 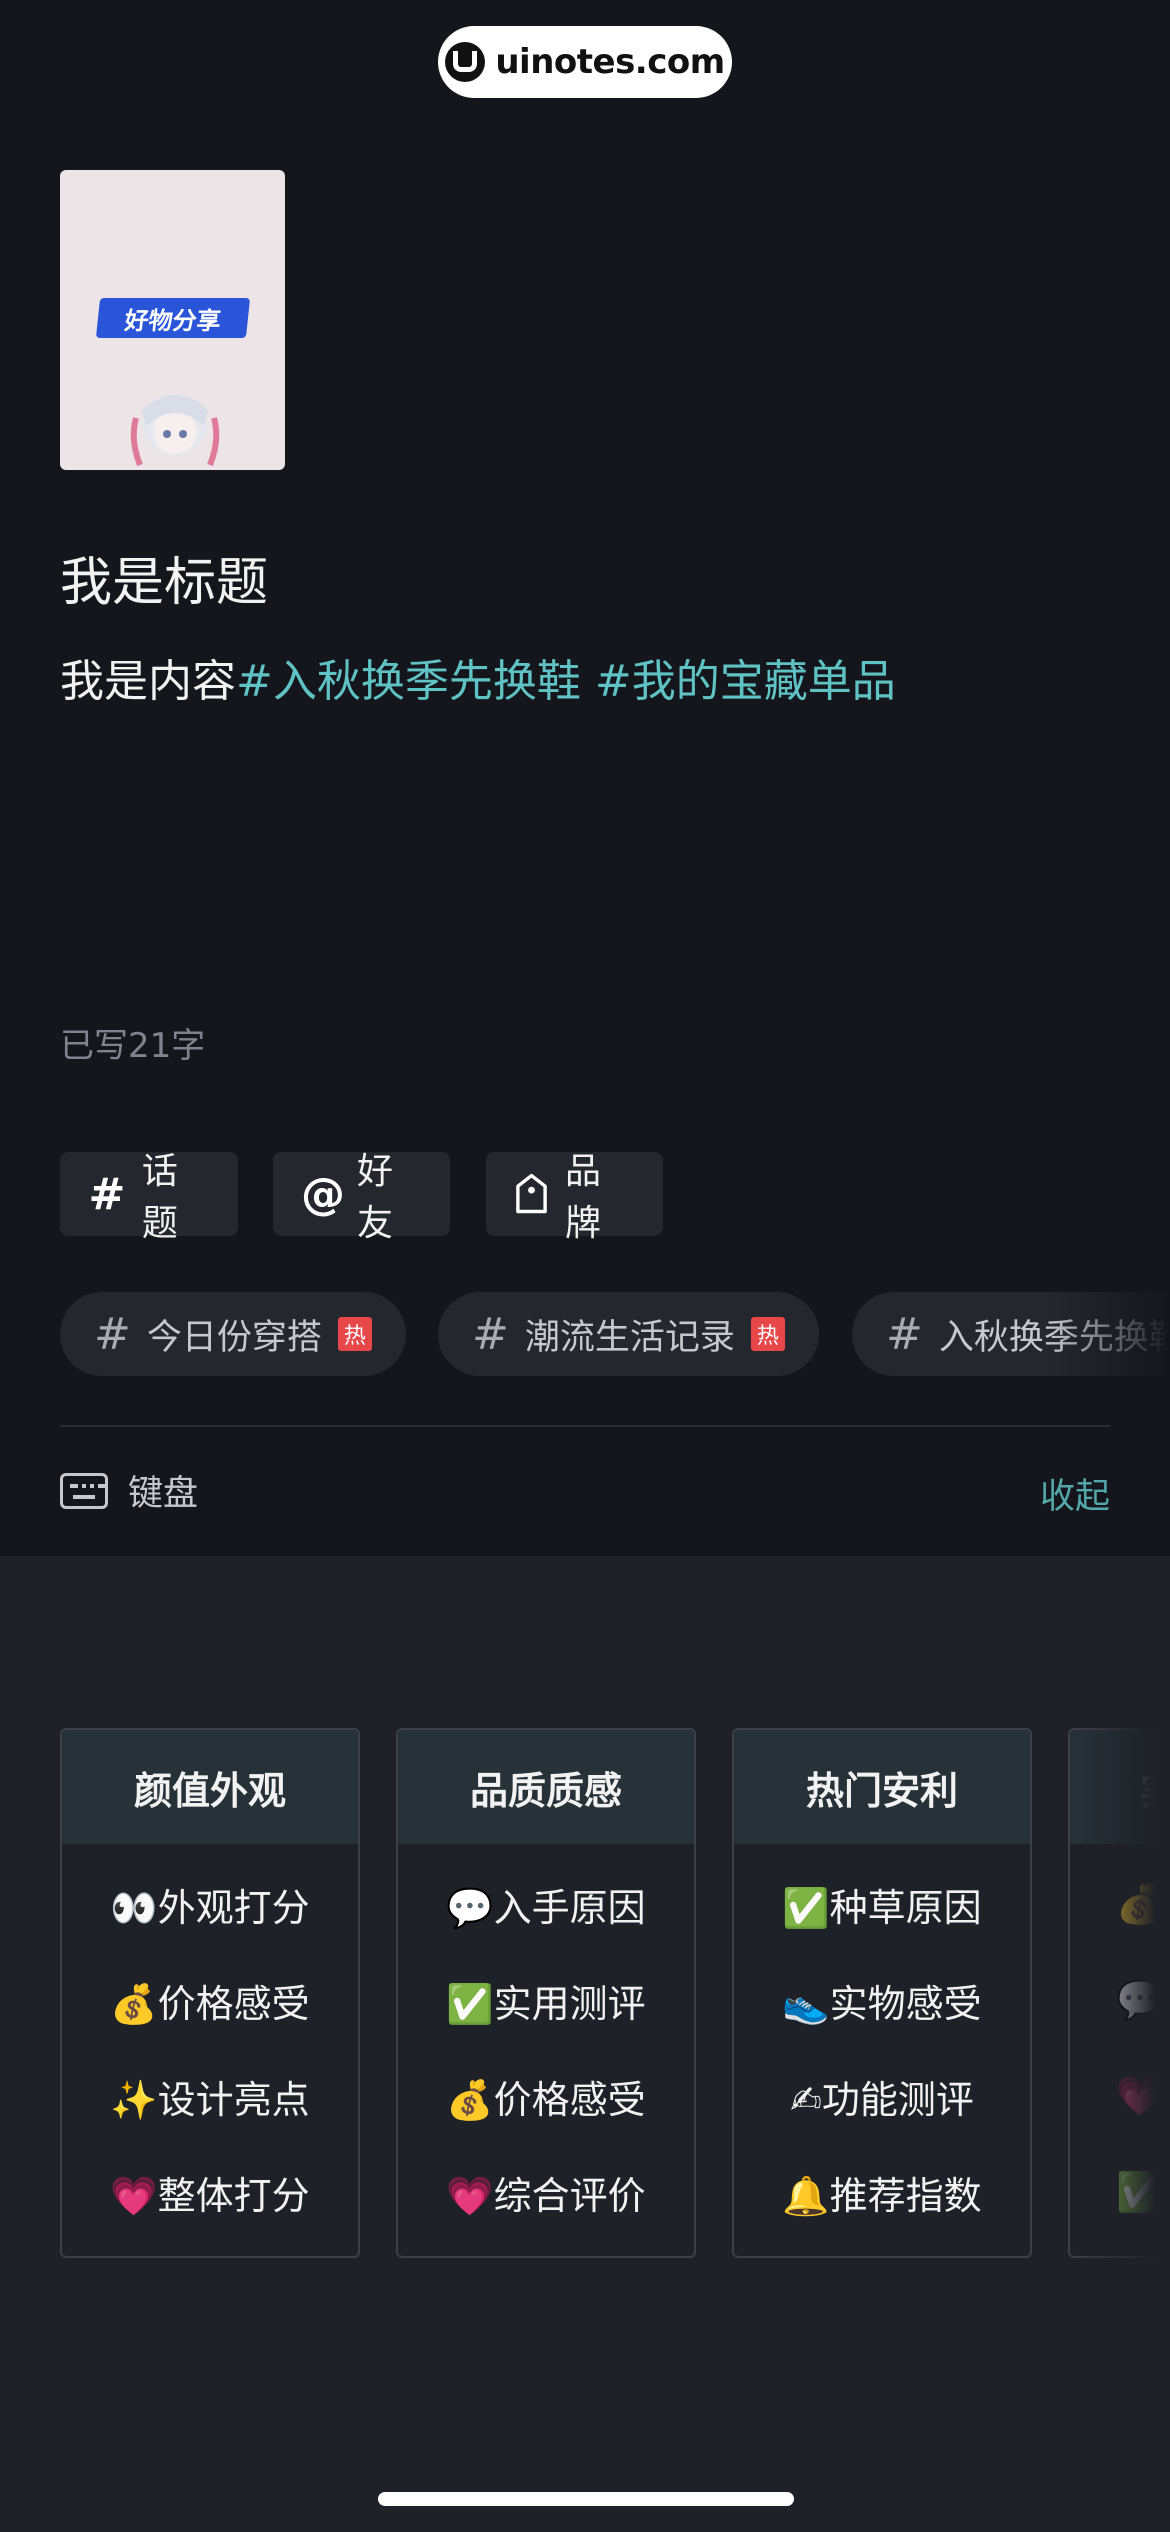 I want to click on anime-girl-illustration, so click(x=175, y=431).